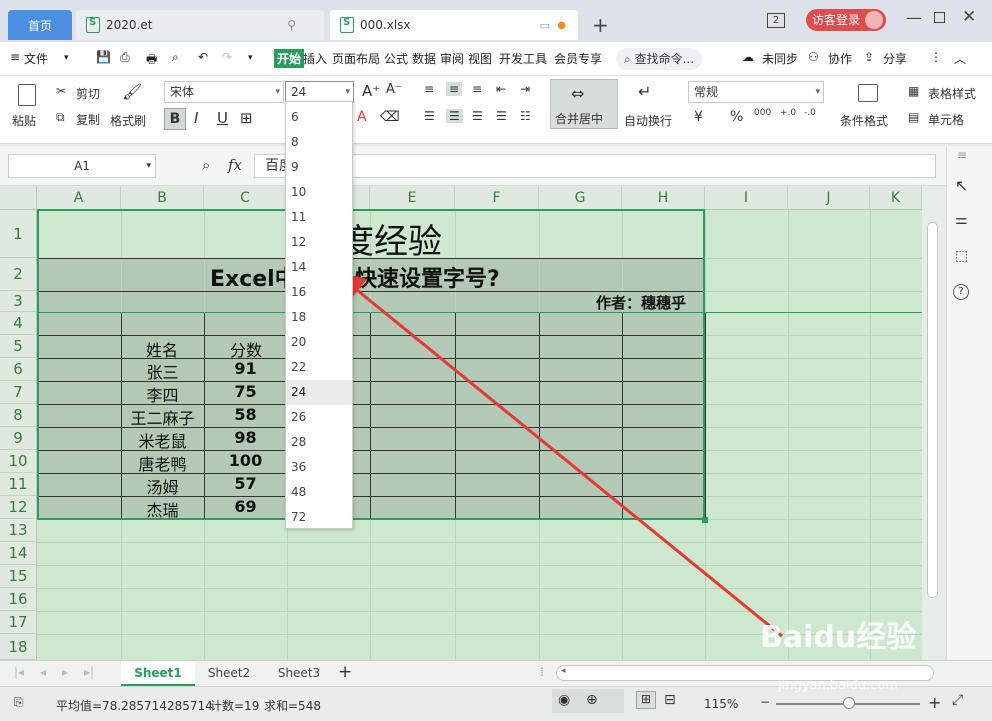 The image size is (992, 721). I want to click on macro-record-icon: ⎘, so click(19, 702).